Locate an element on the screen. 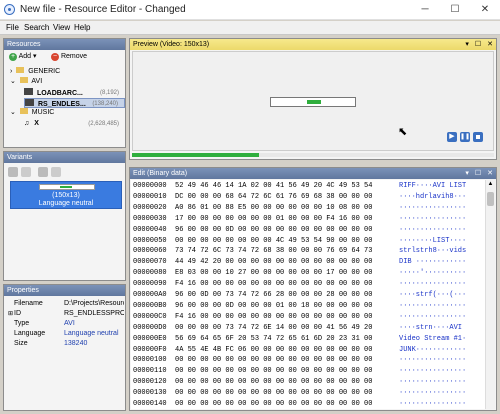 This screenshot has width=500, height=414. copy-variant-icon is located at coordinates (43, 172).